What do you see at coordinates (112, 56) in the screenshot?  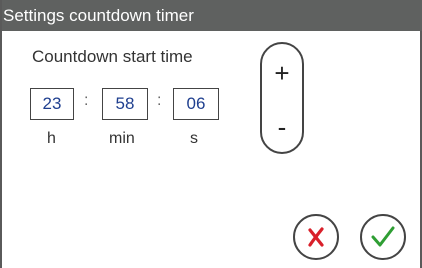 I see `countdown-label: Countdown start time` at bounding box center [112, 56].